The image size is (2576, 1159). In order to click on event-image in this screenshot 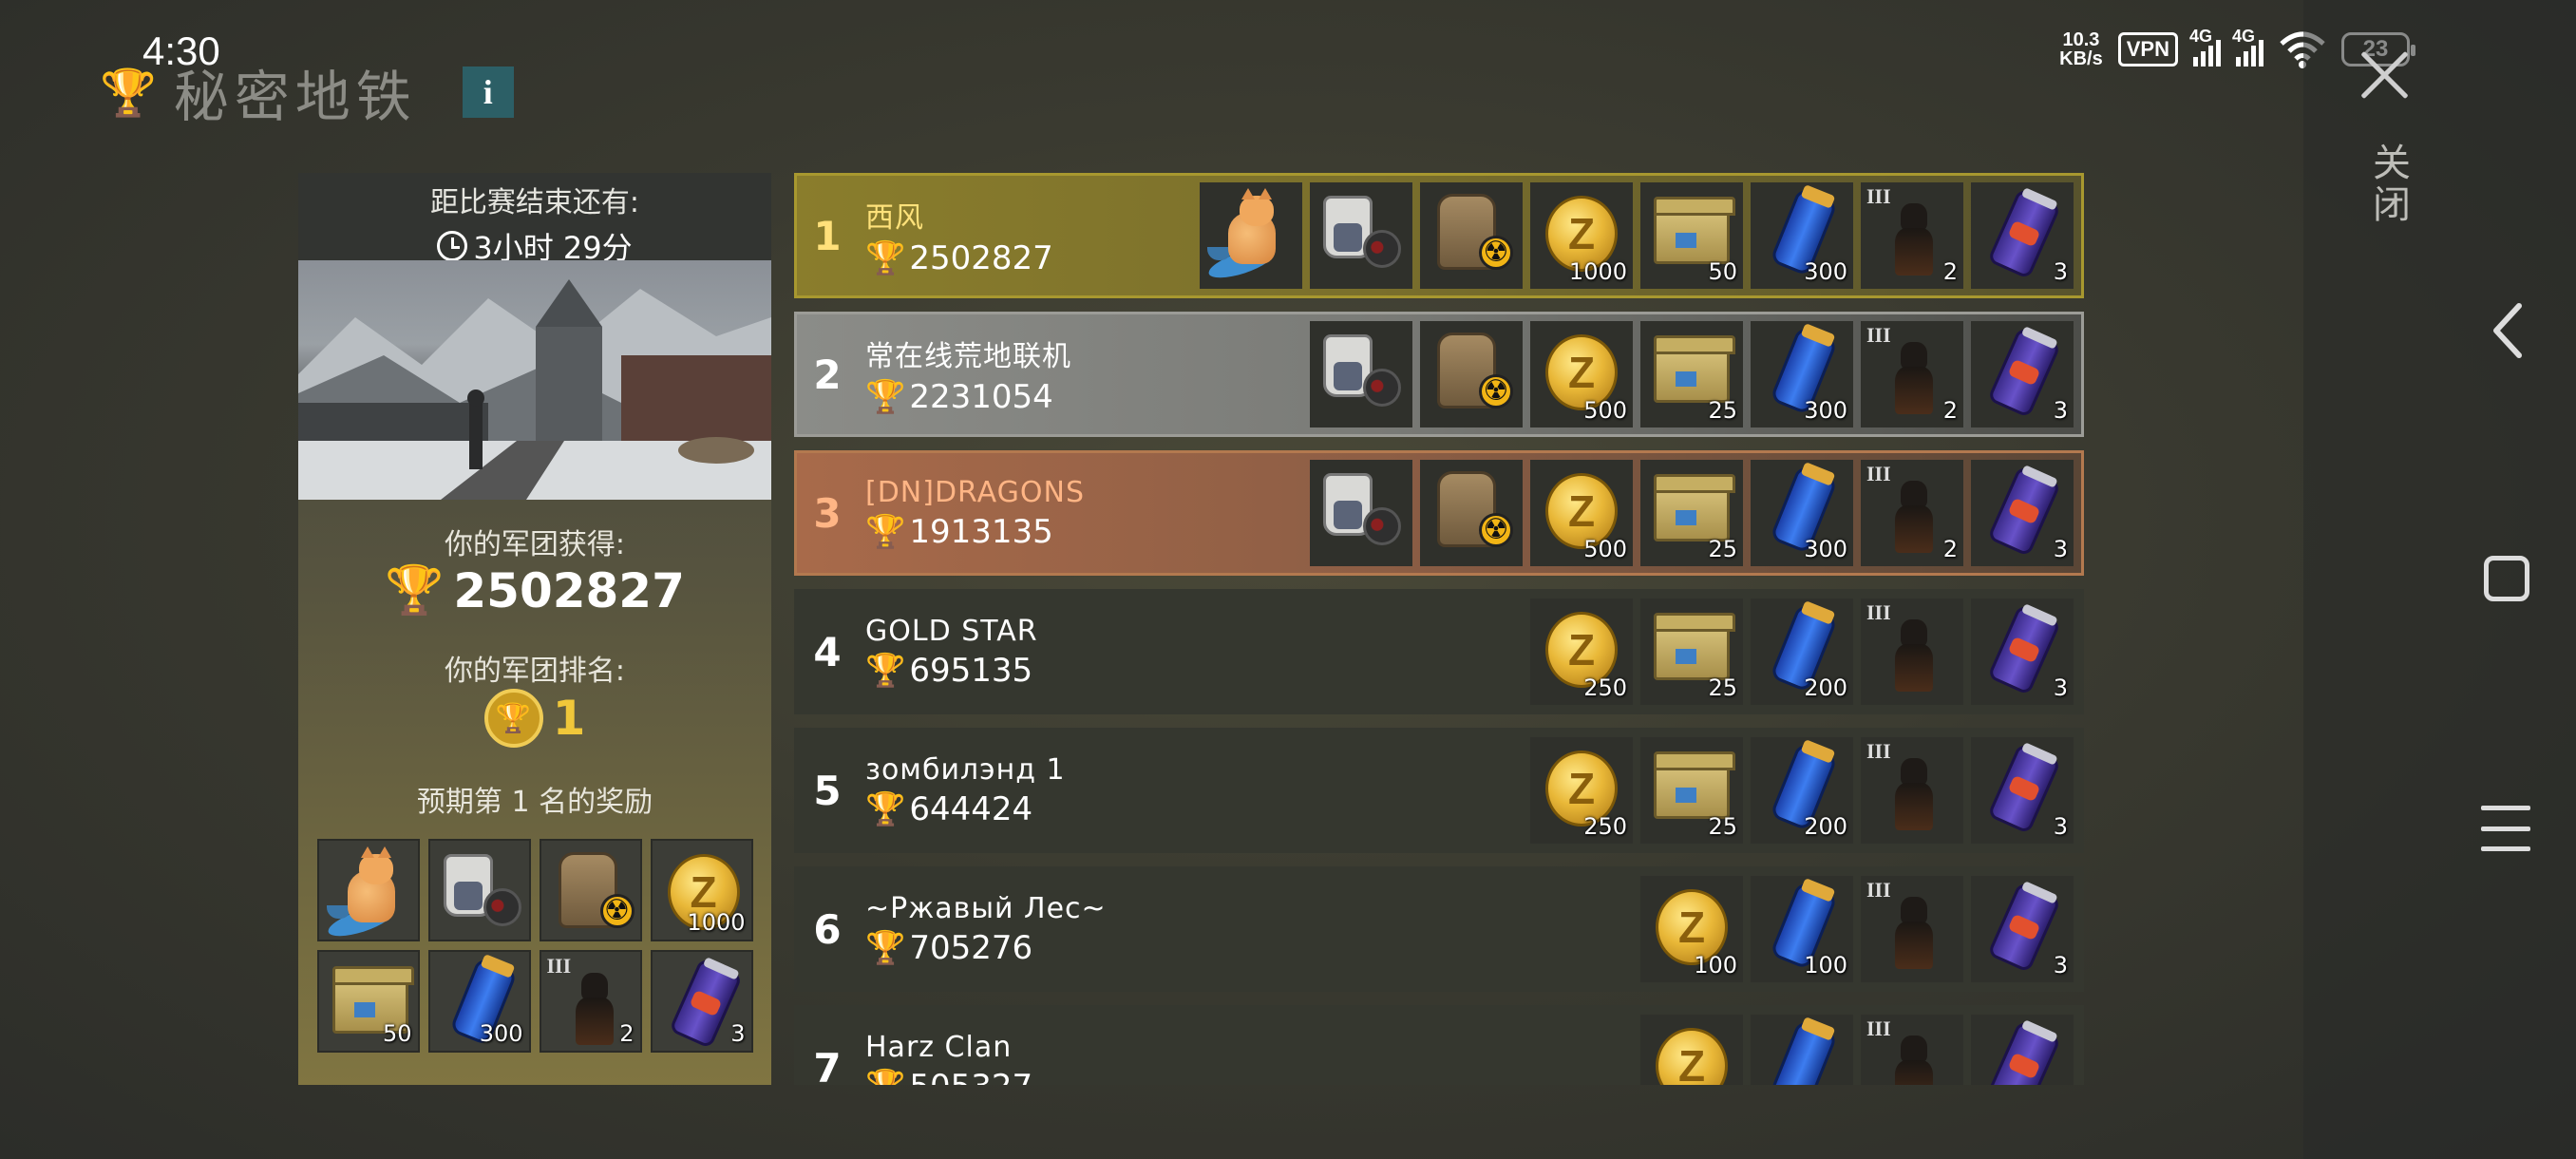, I will do `click(534, 380)`.